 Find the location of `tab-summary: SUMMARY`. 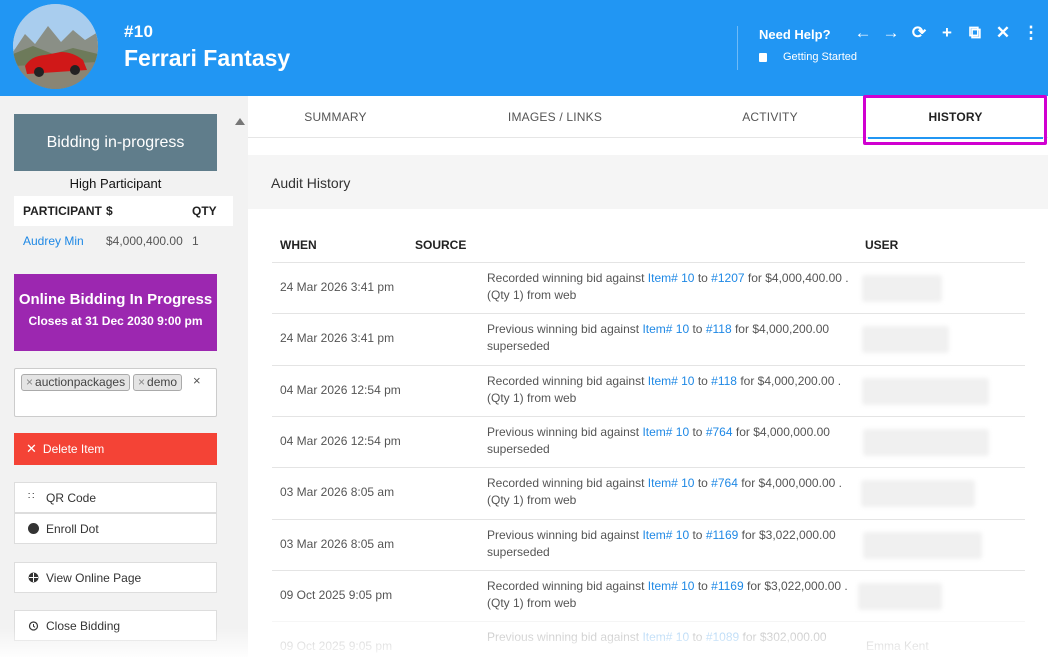

tab-summary: SUMMARY is located at coordinates (335, 117).